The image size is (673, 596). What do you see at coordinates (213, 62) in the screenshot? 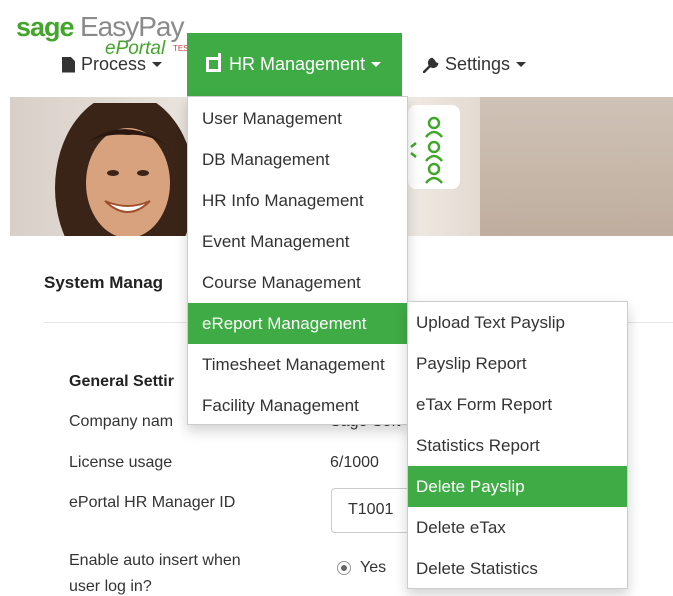
I see `hr-icon` at bounding box center [213, 62].